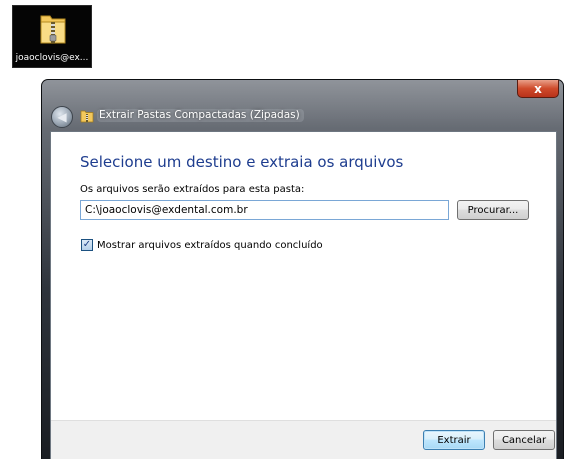 The image size is (569, 459). Describe the element at coordinates (524, 440) in the screenshot. I see `cancel-button: Cancelar` at that location.